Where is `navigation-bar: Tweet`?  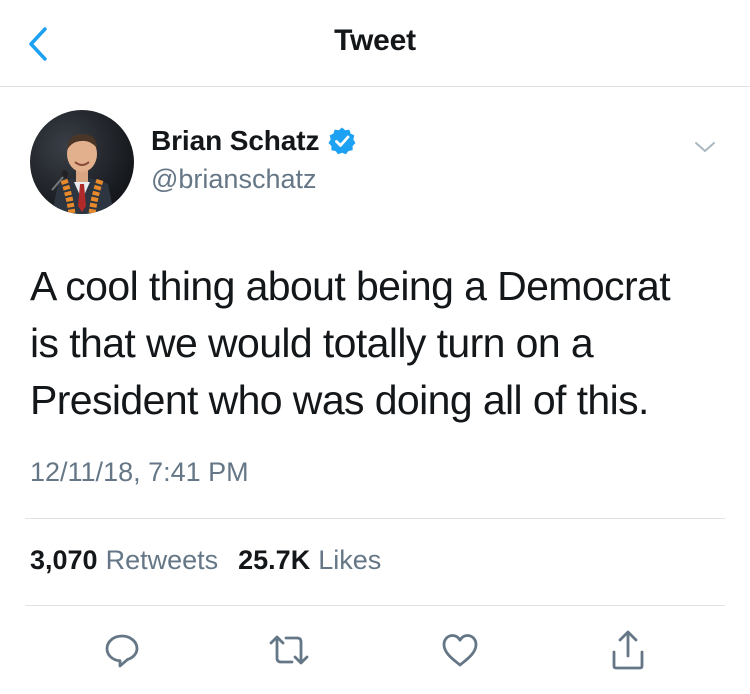 navigation-bar: Tweet is located at coordinates (375, 43).